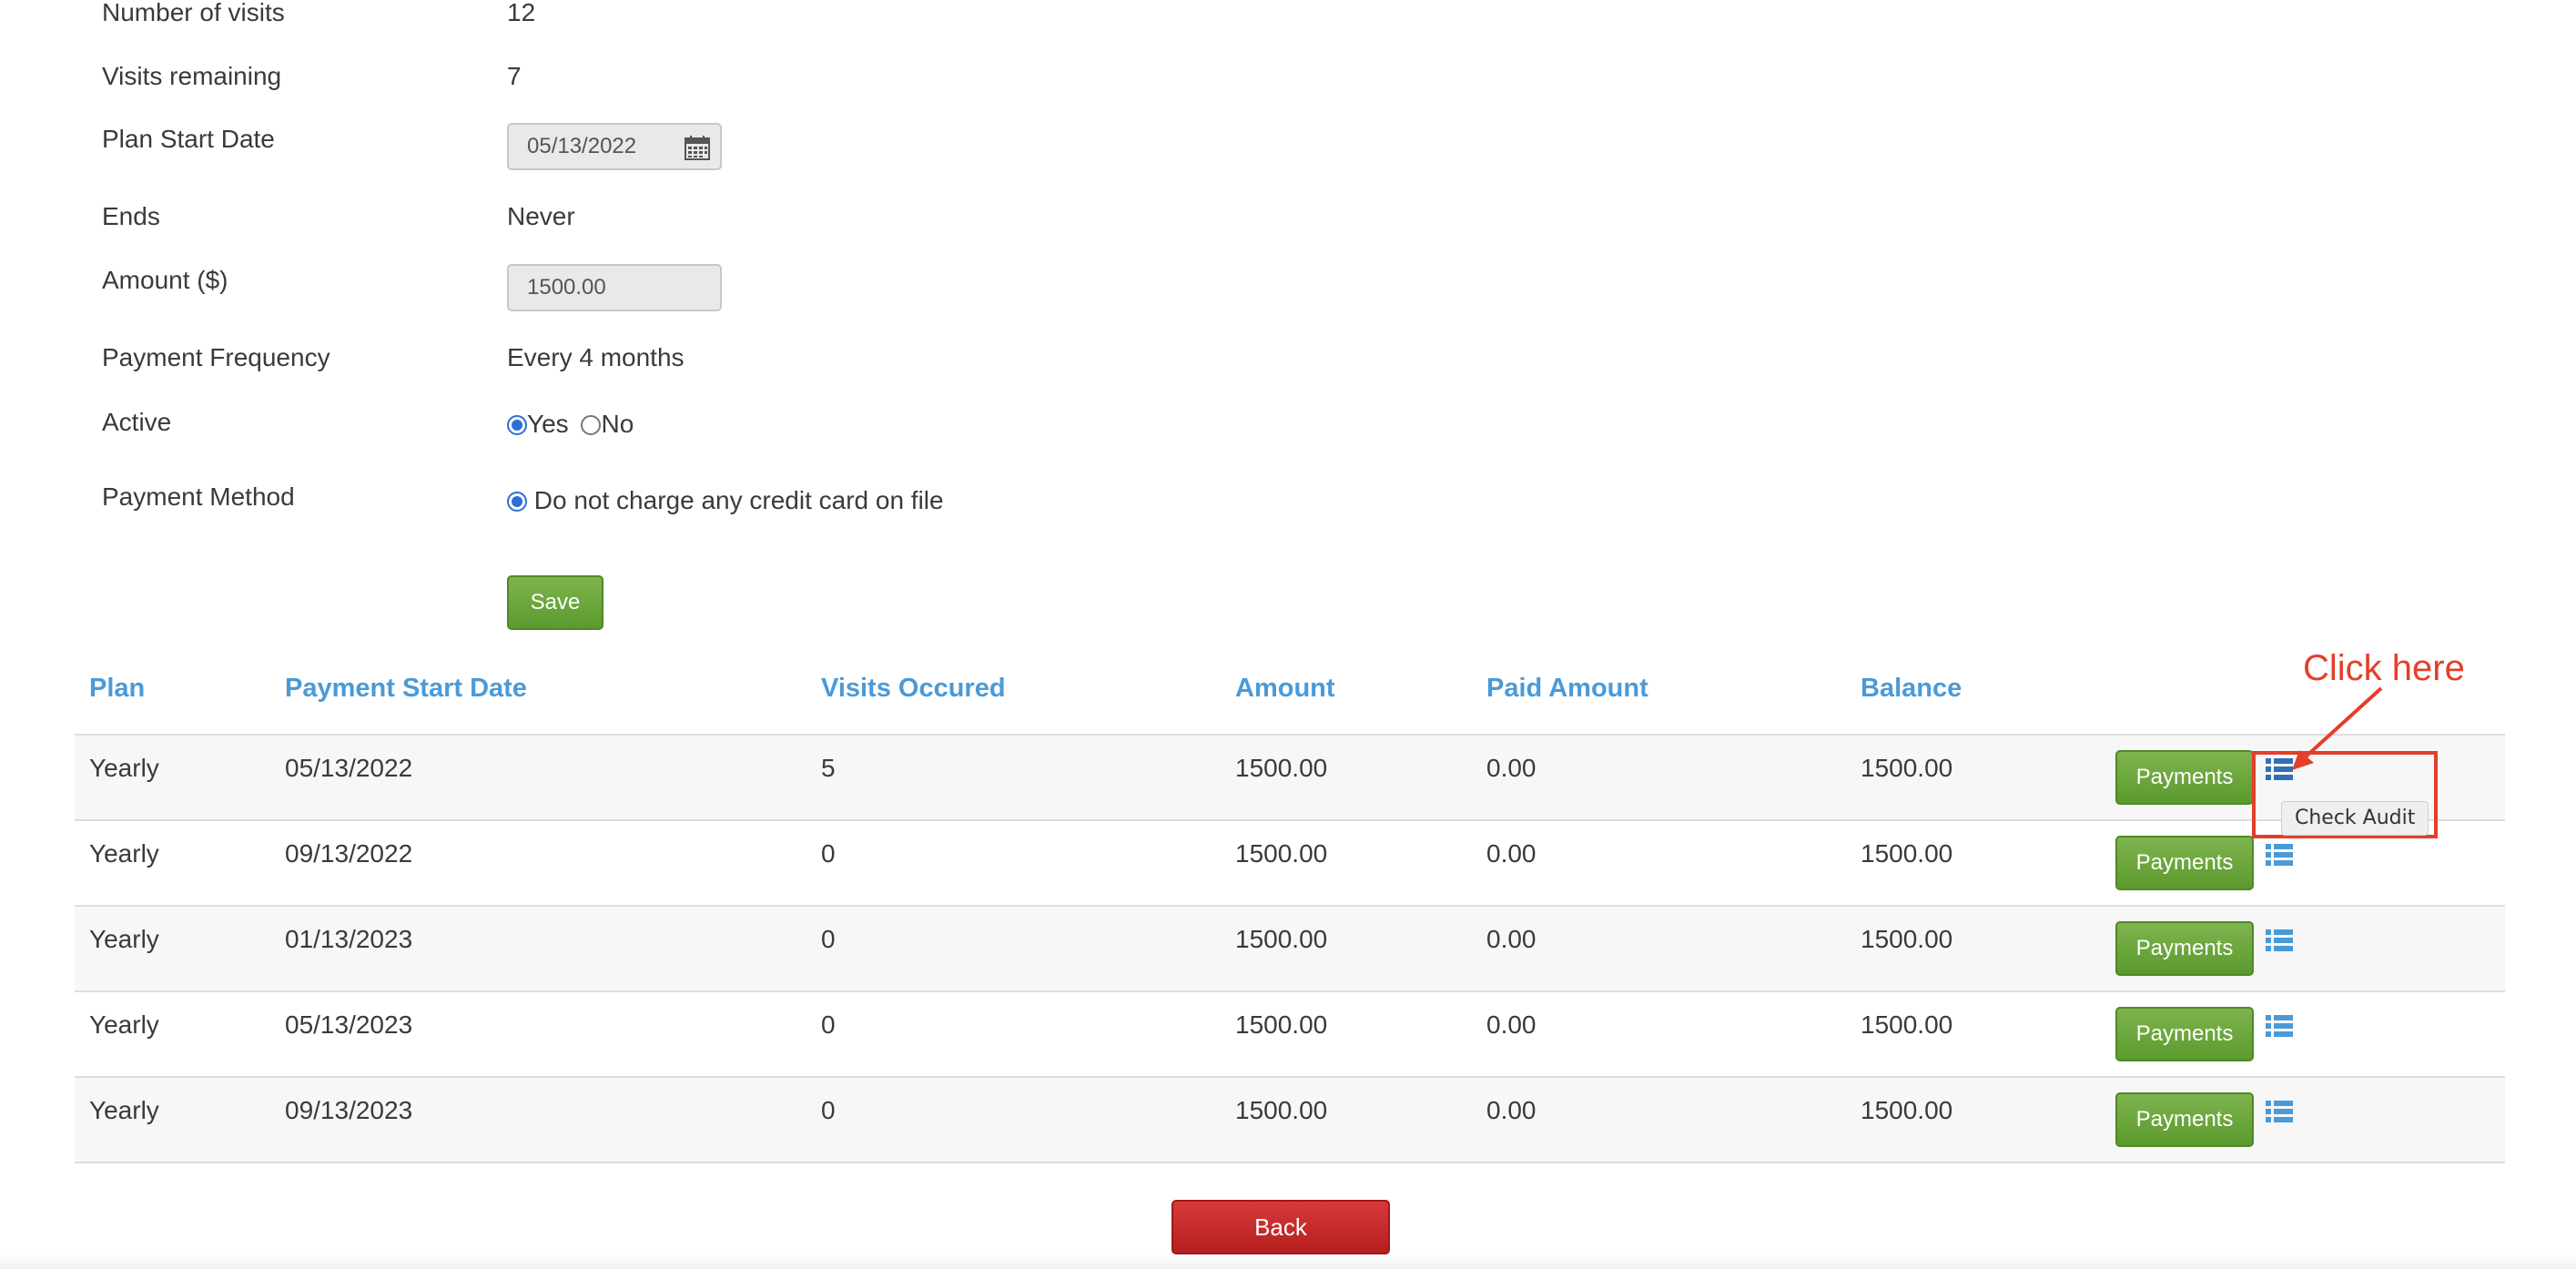 This screenshot has width=2576, height=1269. I want to click on row-plan-start-date: Plan Start Date 05/13/2022, so click(739, 146).